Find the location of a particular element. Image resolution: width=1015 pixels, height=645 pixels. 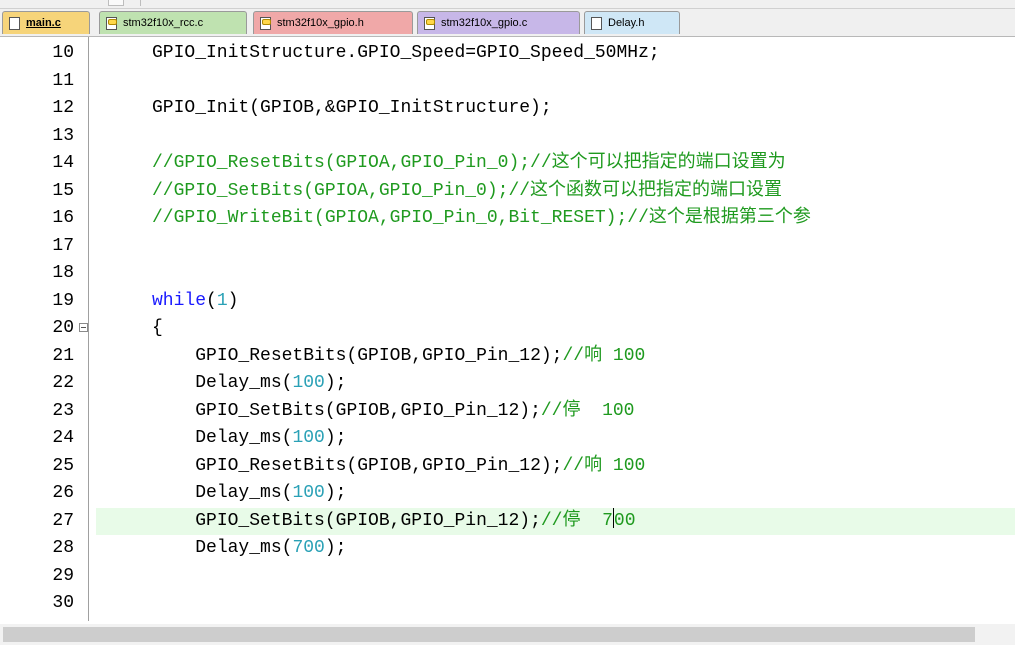

code-text: Delay_ms(700); is located at coordinates (249, 548).